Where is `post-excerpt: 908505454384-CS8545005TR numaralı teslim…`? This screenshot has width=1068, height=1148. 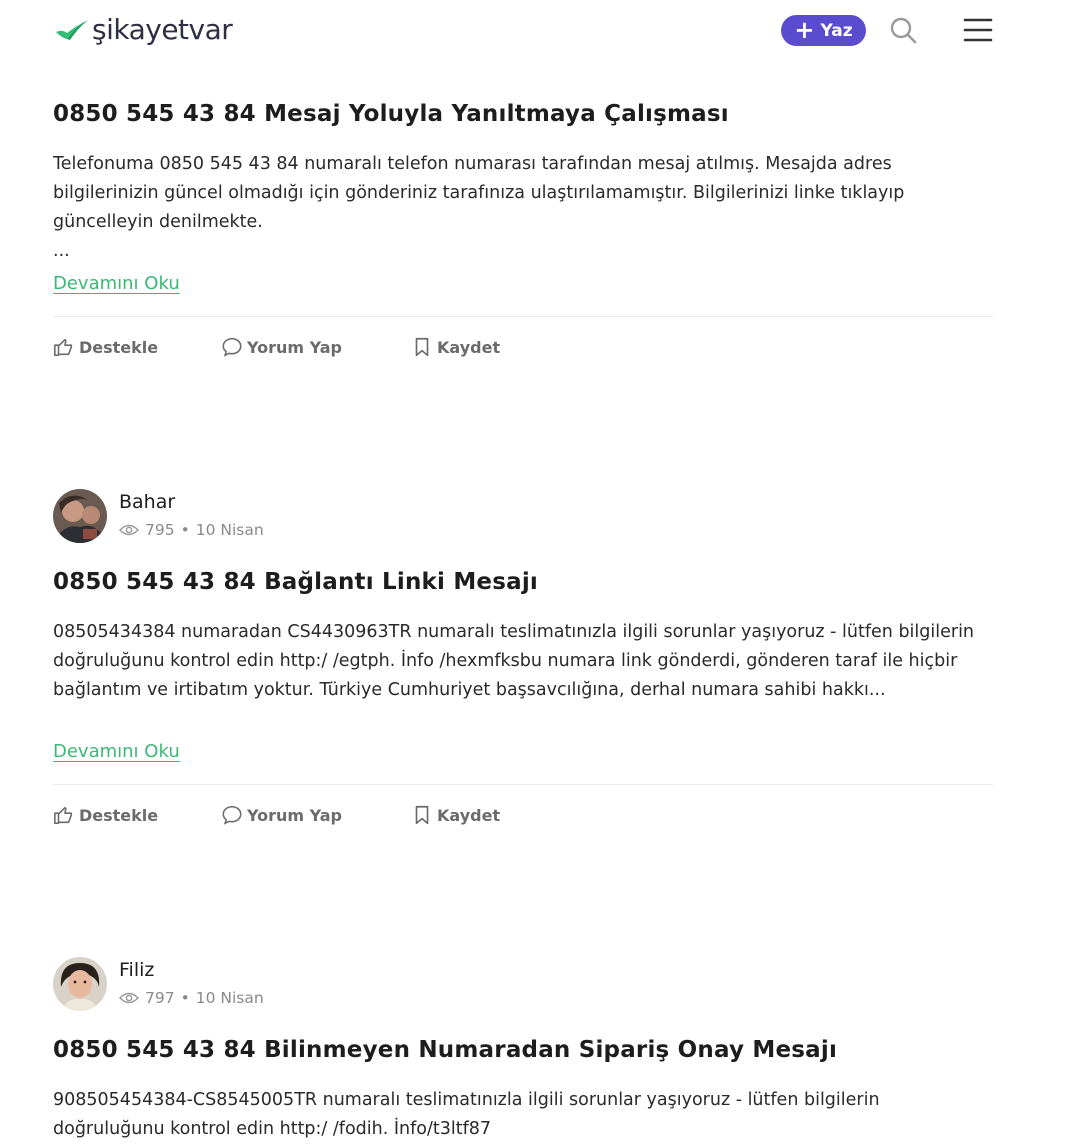
post-excerpt: 908505454384-CS8545005TR numaralı teslim… is located at coordinates (523, 1115).